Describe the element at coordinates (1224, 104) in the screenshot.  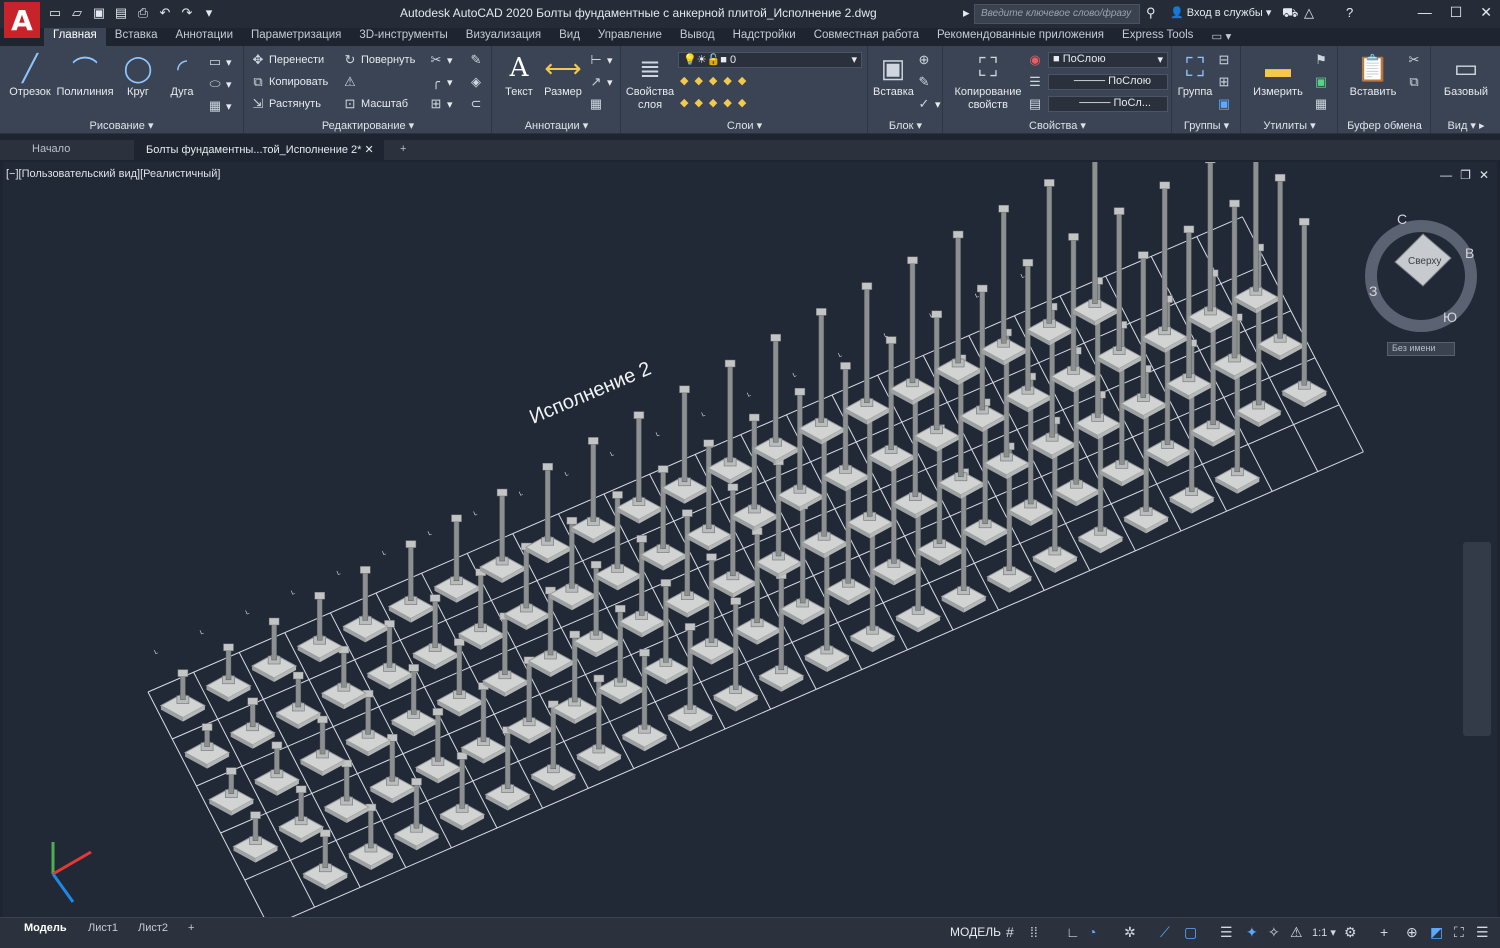
I see `group-select-button: ▣` at that location.